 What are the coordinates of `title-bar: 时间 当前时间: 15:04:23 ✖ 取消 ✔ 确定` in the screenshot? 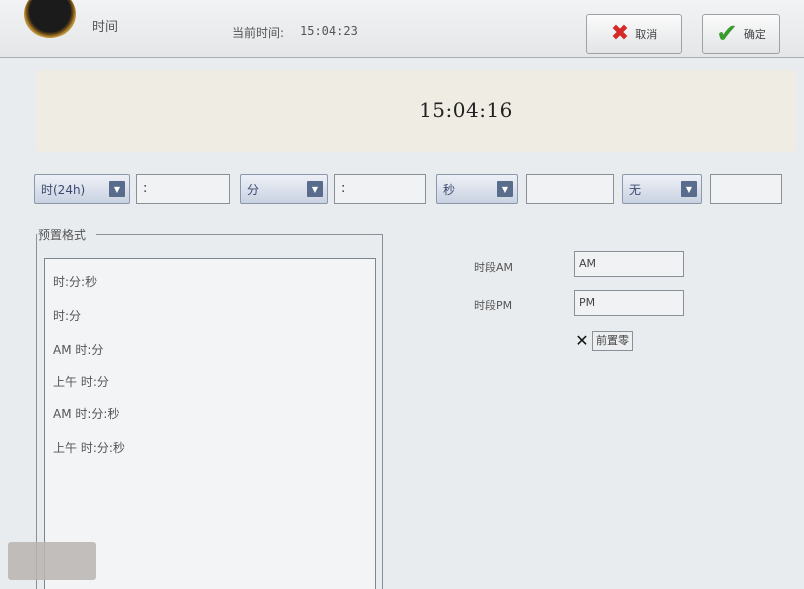 It's located at (402, 29).